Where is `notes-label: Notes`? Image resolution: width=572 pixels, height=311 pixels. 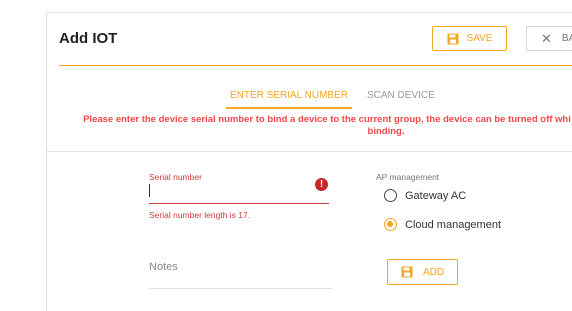
notes-label: Notes is located at coordinates (163, 267).